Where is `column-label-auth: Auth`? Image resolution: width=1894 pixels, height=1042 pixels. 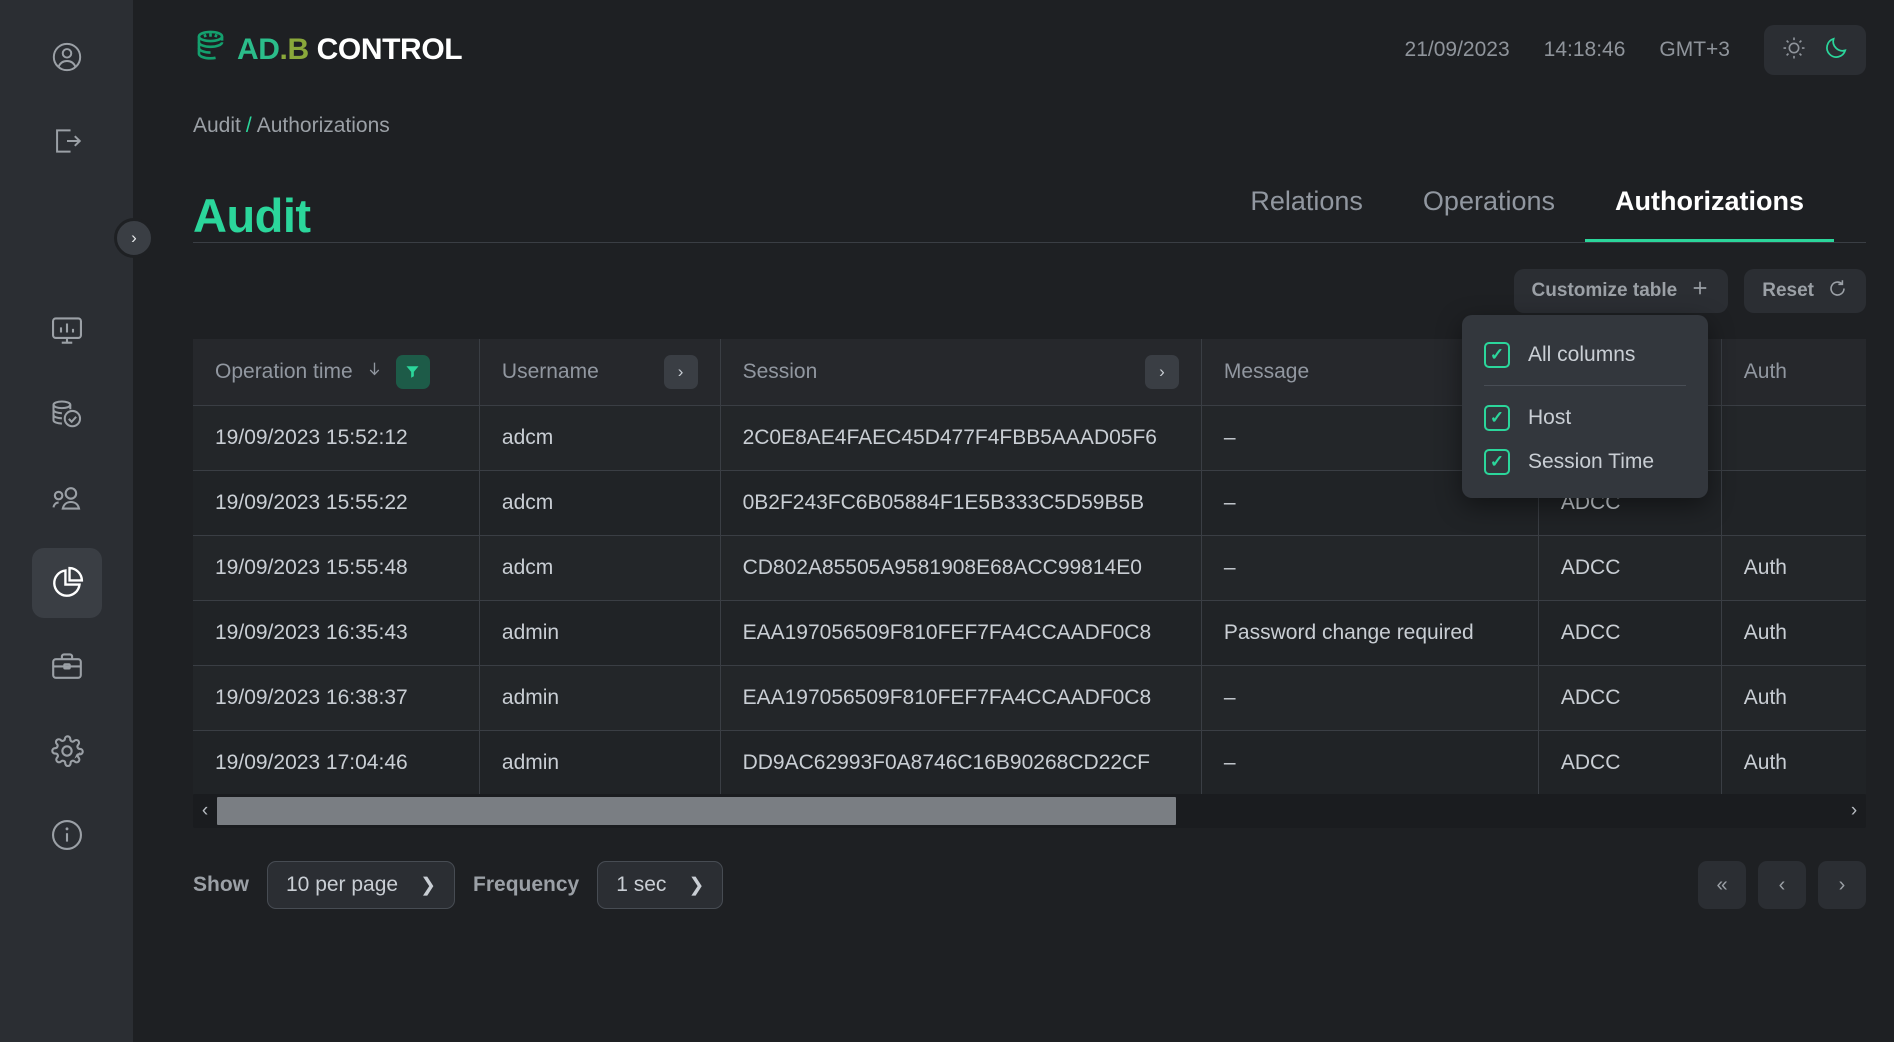 column-label-auth: Auth is located at coordinates (1765, 371).